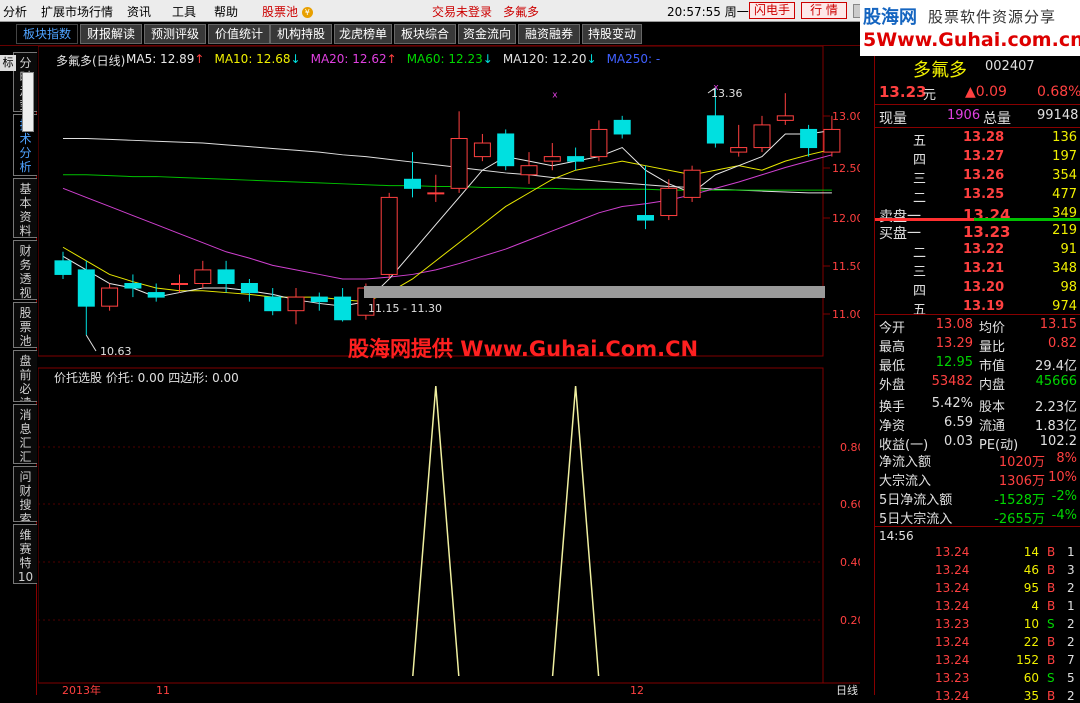  What do you see at coordinates (824, 10) in the screenshot?
I see `quote-button: 行 情` at bounding box center [824, 10].